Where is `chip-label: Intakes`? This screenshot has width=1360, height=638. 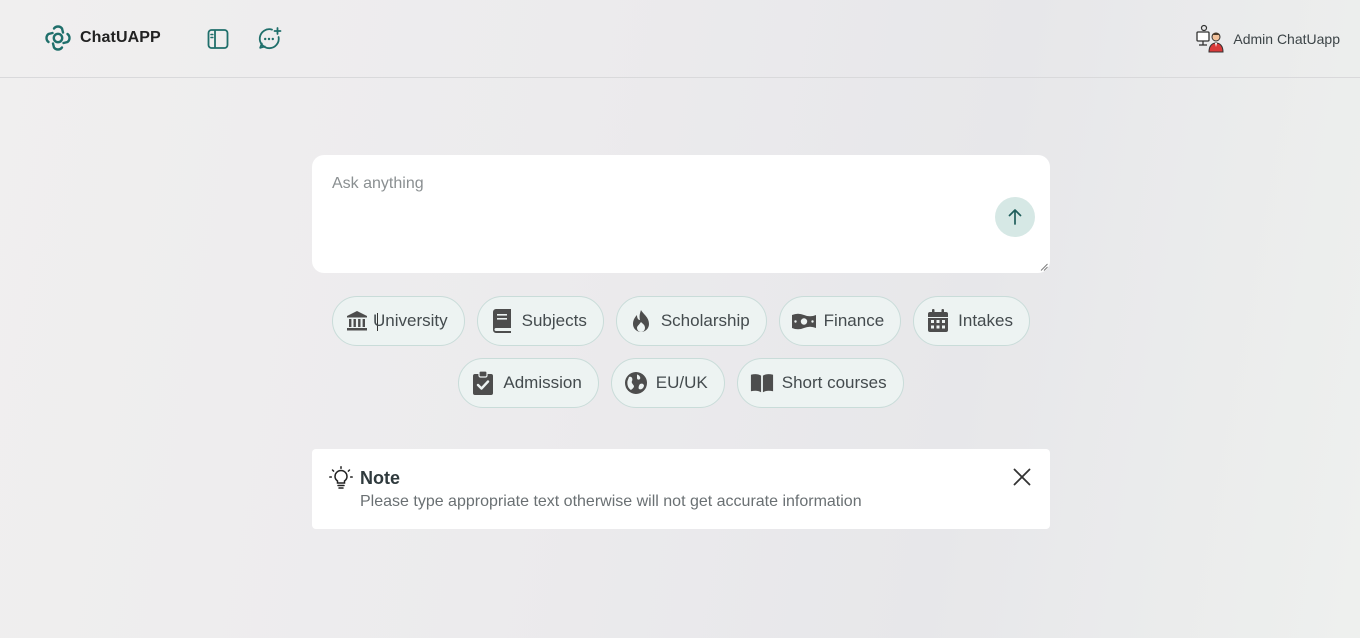
chip-label: Intakes is located at coordinates (985, 320).